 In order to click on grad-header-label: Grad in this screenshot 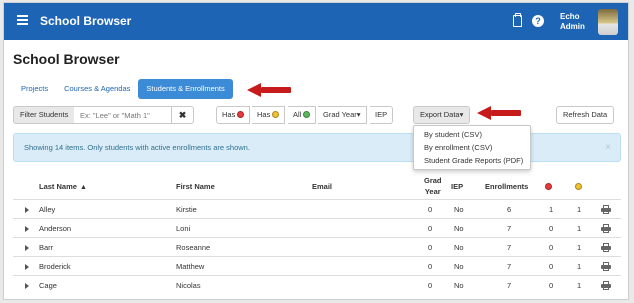, I will do `click(433, 180)`.